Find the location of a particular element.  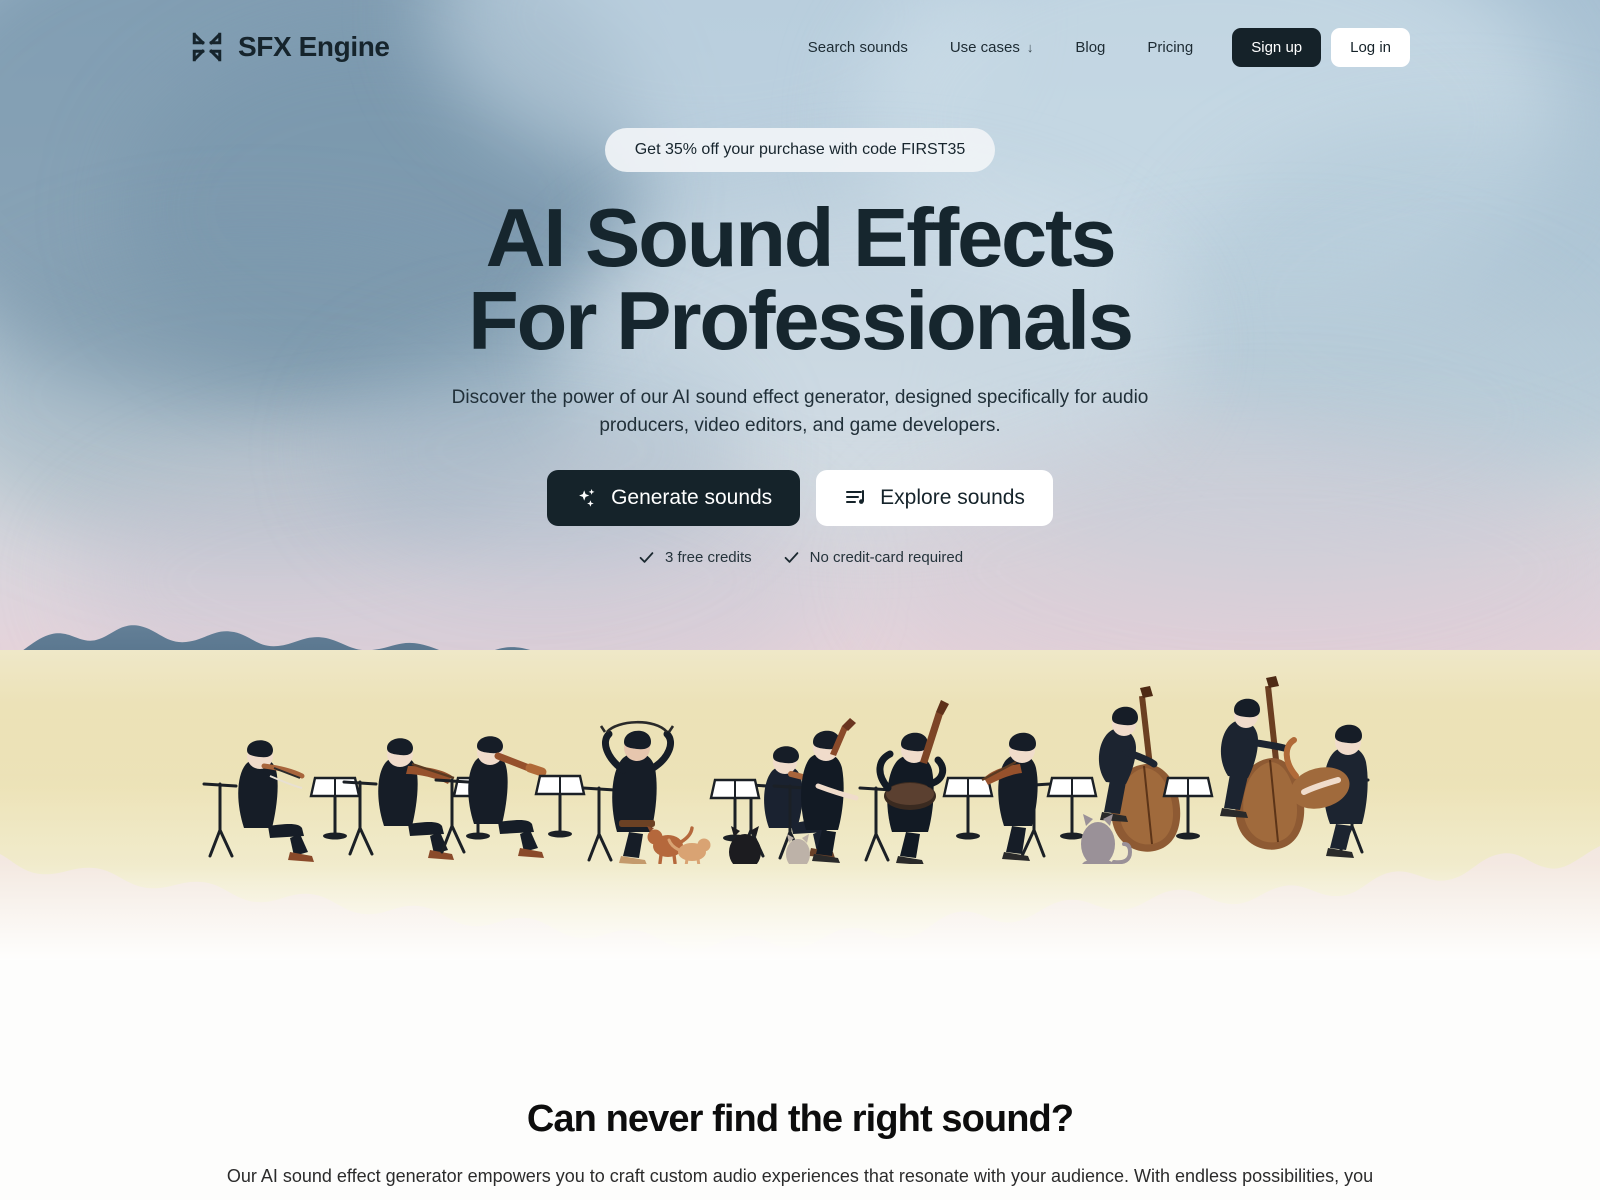

nav-item-pricing: Pricing is located at coordinates (1170, 47).